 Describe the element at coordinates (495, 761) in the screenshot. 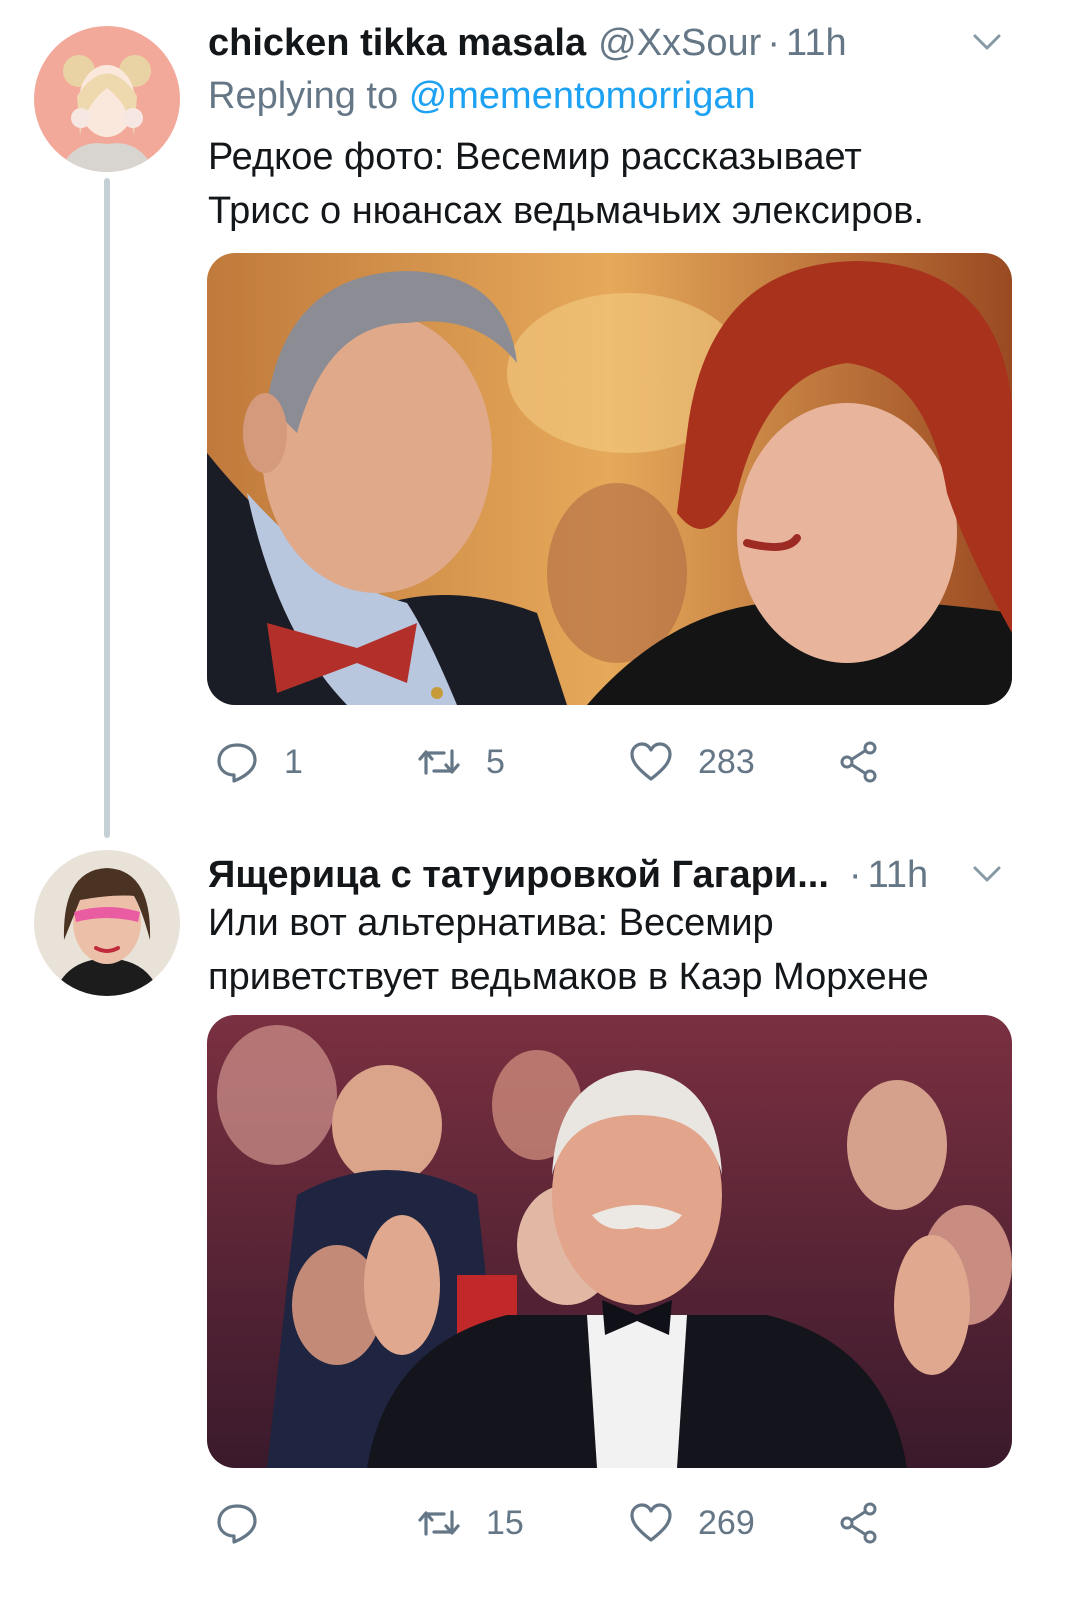

I see `retweet-count: 5` at that location.